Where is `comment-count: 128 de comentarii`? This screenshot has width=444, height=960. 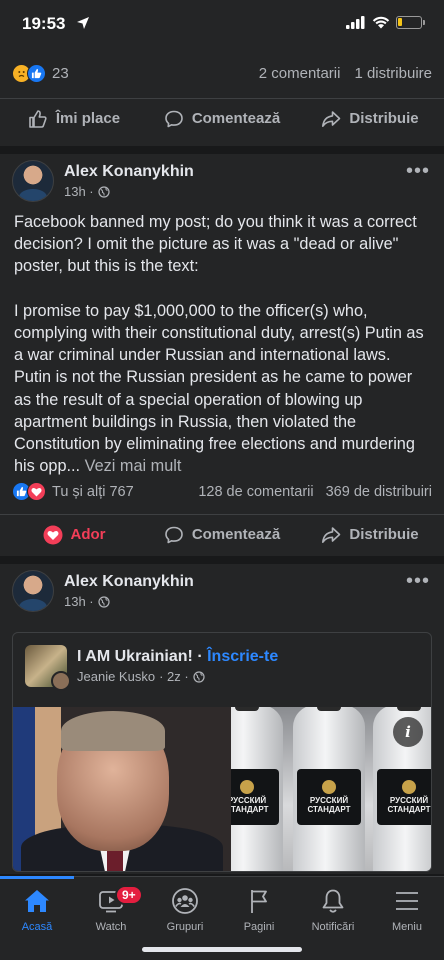
comment-count: 128 de comentarii is located at coordinates (255, 492).